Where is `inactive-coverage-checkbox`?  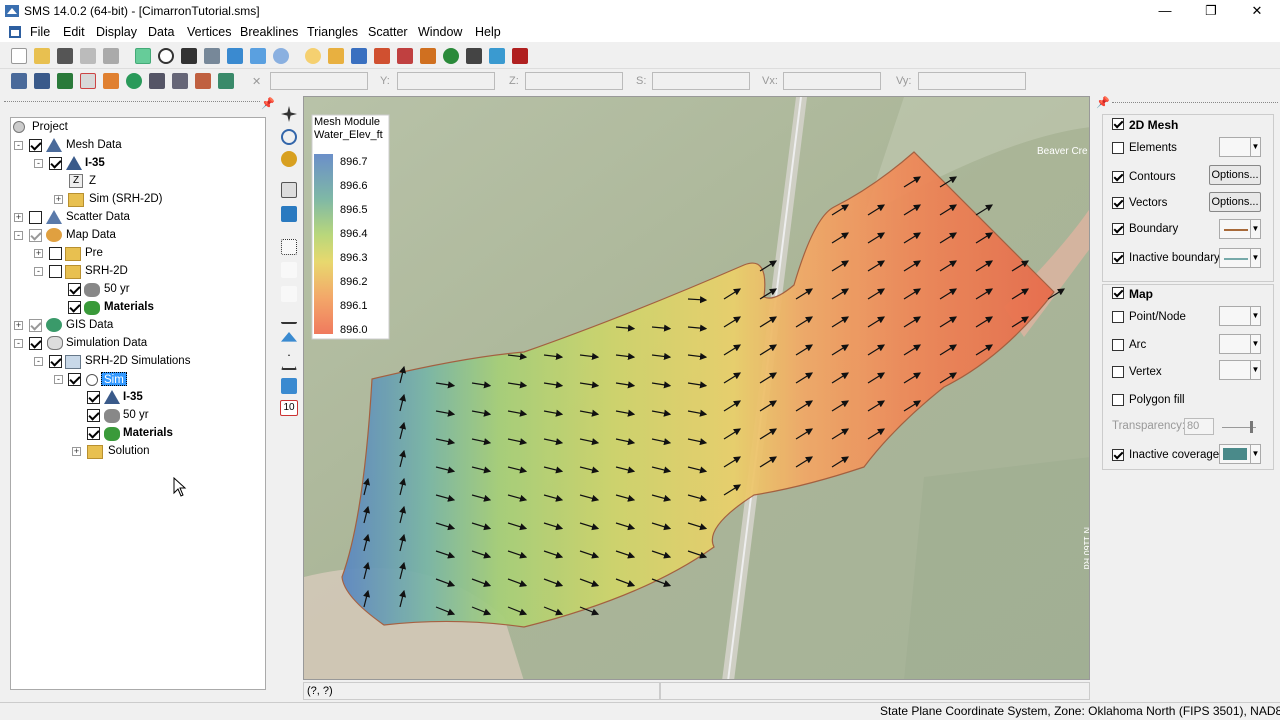
inactive-coverage-checkbox is located at coordinates (1118, 455).